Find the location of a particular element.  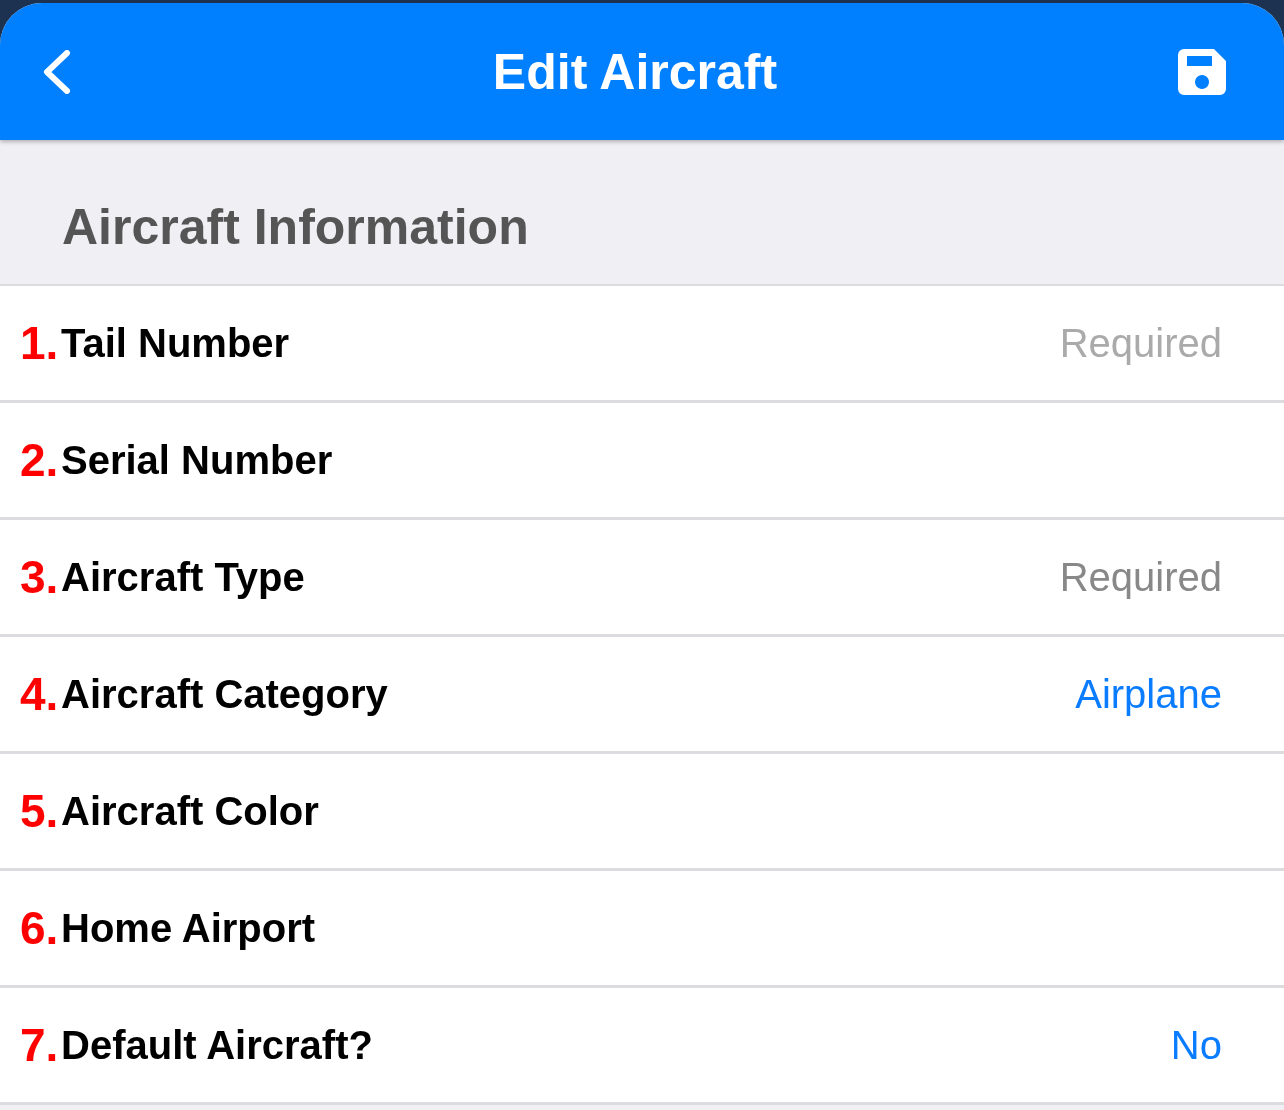

row-number: 5. is located at coordinates (40, 811).